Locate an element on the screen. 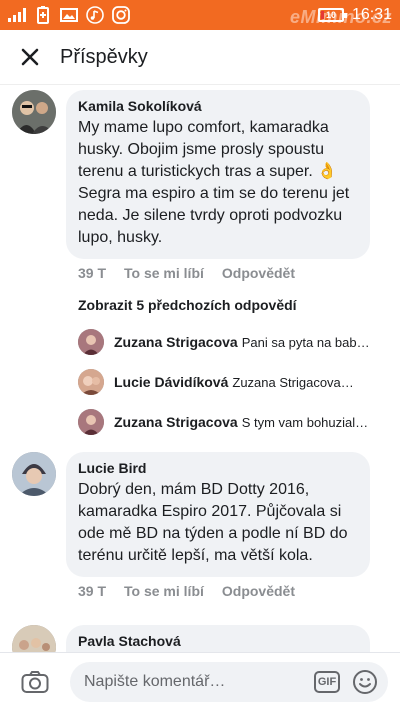 This screenshot has width=400, height=712. gif-button: GIF is located at coordinates (327, 682).